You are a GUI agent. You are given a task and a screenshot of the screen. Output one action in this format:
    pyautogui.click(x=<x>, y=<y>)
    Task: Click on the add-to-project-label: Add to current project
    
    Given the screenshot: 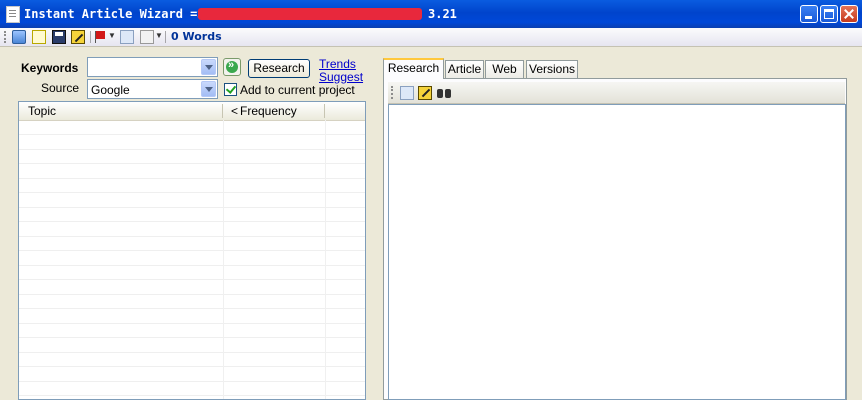 What is the action you would take?
    pyautogui.click(x=297, y=90)
    